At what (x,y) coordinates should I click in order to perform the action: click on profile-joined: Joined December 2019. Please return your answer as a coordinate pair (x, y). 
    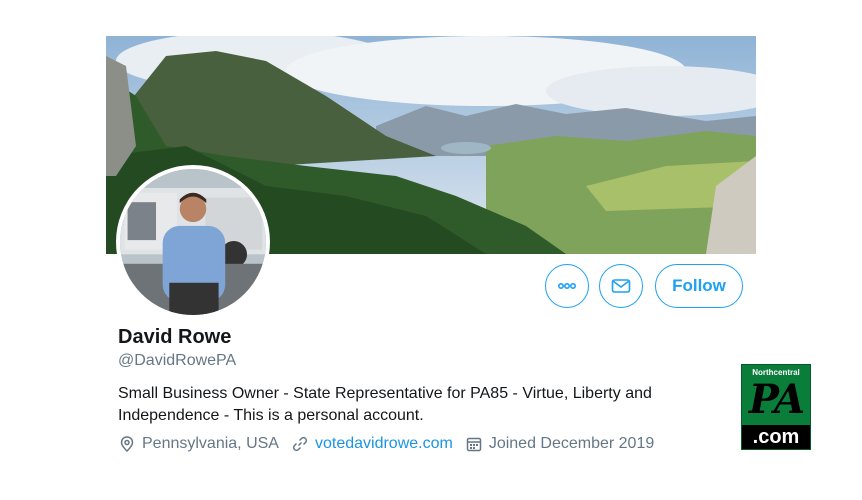
    Looking at the image, I should click on (559, 444).